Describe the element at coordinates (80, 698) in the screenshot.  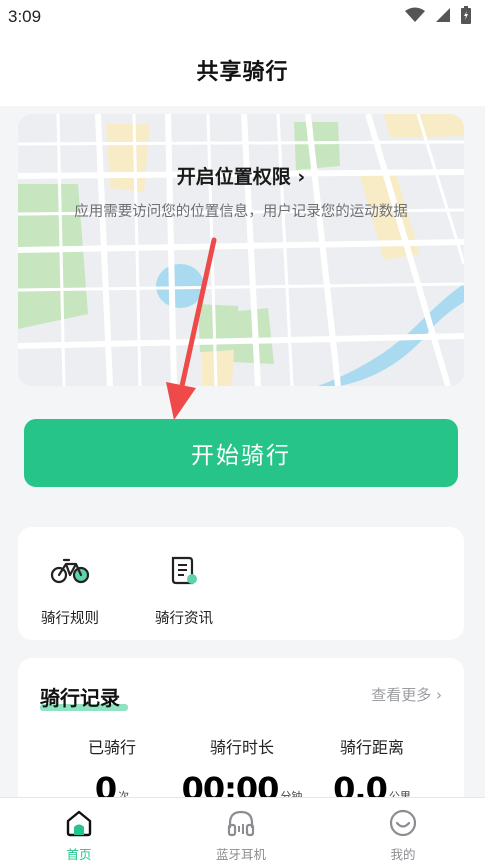
I see `records-title-text: 骑行记录` at that location.